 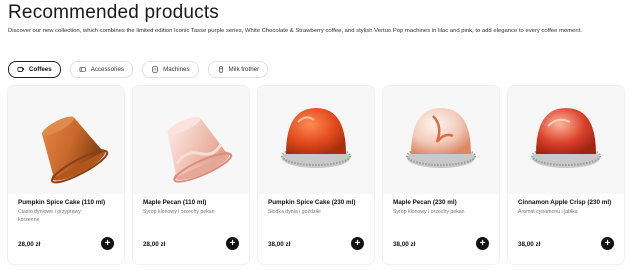 What do you see at coordinates (220, 69) in the screenshot?
I see `milk-frother-icon` at bounding box center [220, 69].